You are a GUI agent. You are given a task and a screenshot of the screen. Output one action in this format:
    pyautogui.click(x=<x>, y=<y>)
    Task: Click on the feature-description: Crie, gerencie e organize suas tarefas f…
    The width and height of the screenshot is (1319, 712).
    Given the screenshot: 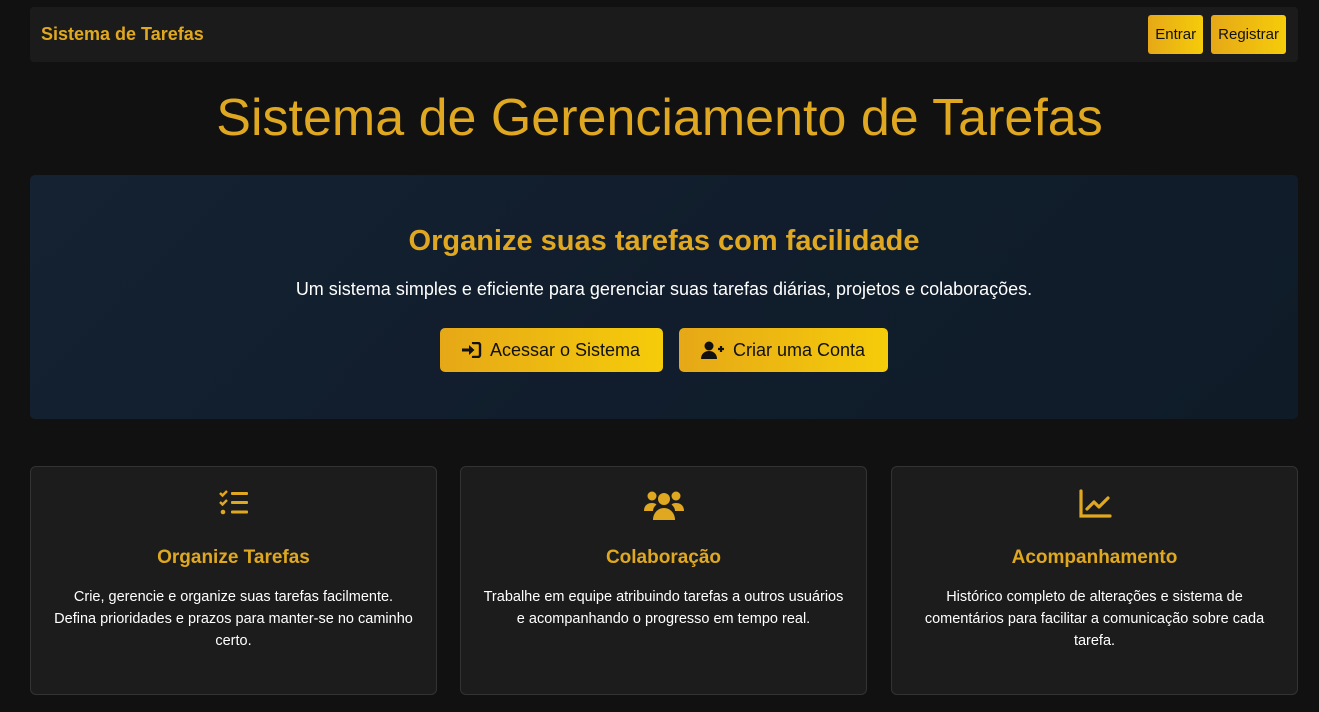 What is the action you would take?
    pyautogui.click(x=233, y=619)
    